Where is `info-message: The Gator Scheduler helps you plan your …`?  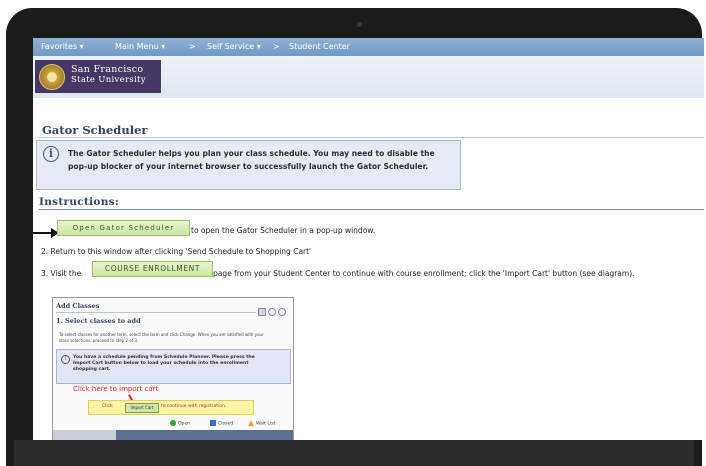
info-message: The Gator Scheduler helps you plan your … is located at coordinates (251, 160).